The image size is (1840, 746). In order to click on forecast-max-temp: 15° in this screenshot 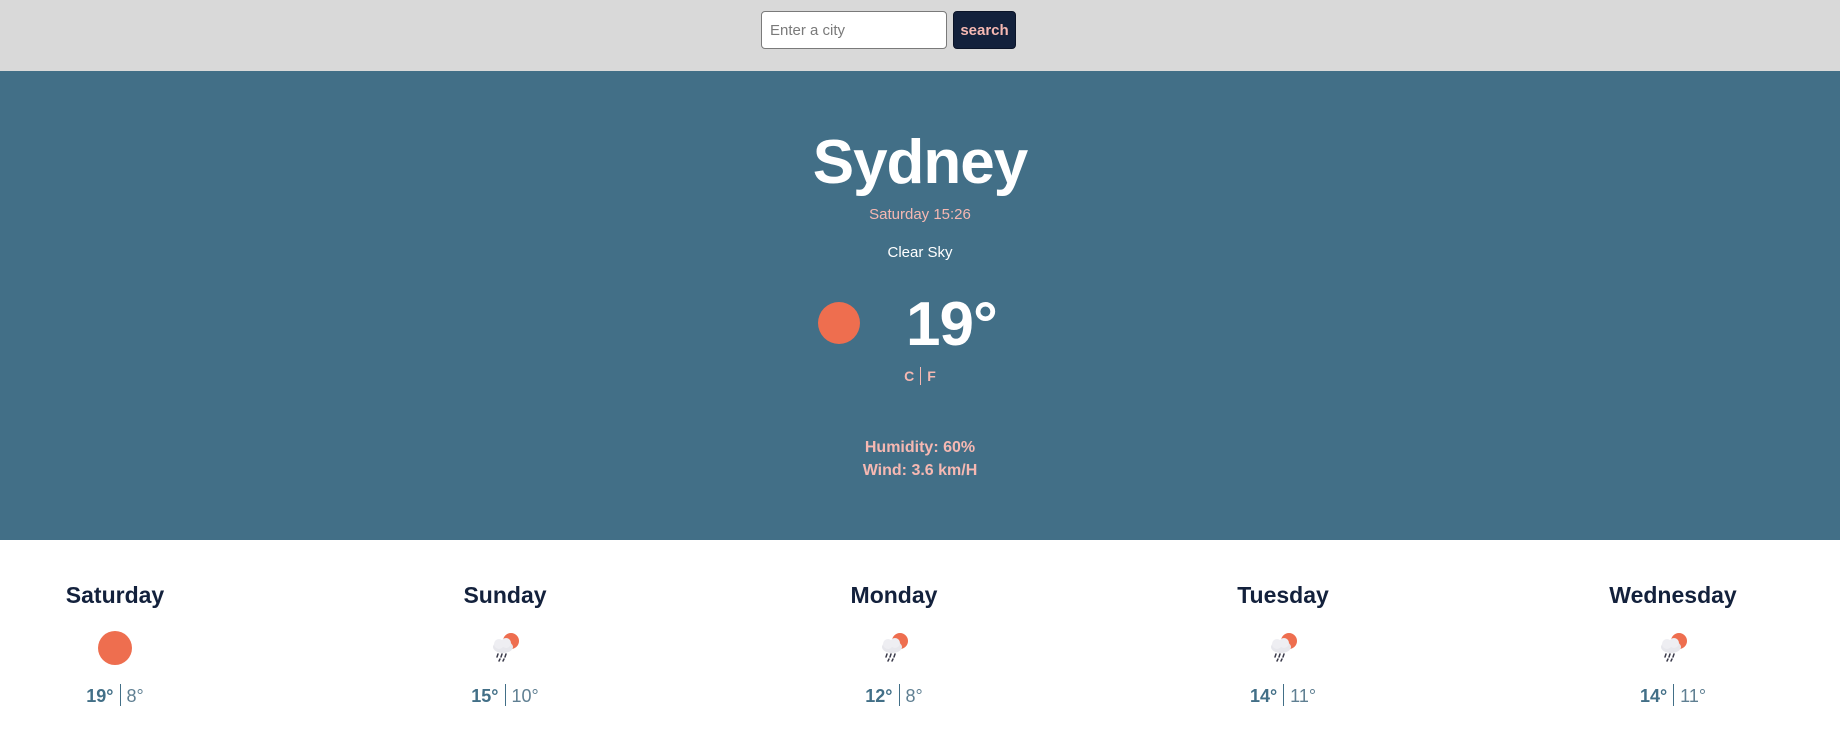, I will do `click(485, 696)`.